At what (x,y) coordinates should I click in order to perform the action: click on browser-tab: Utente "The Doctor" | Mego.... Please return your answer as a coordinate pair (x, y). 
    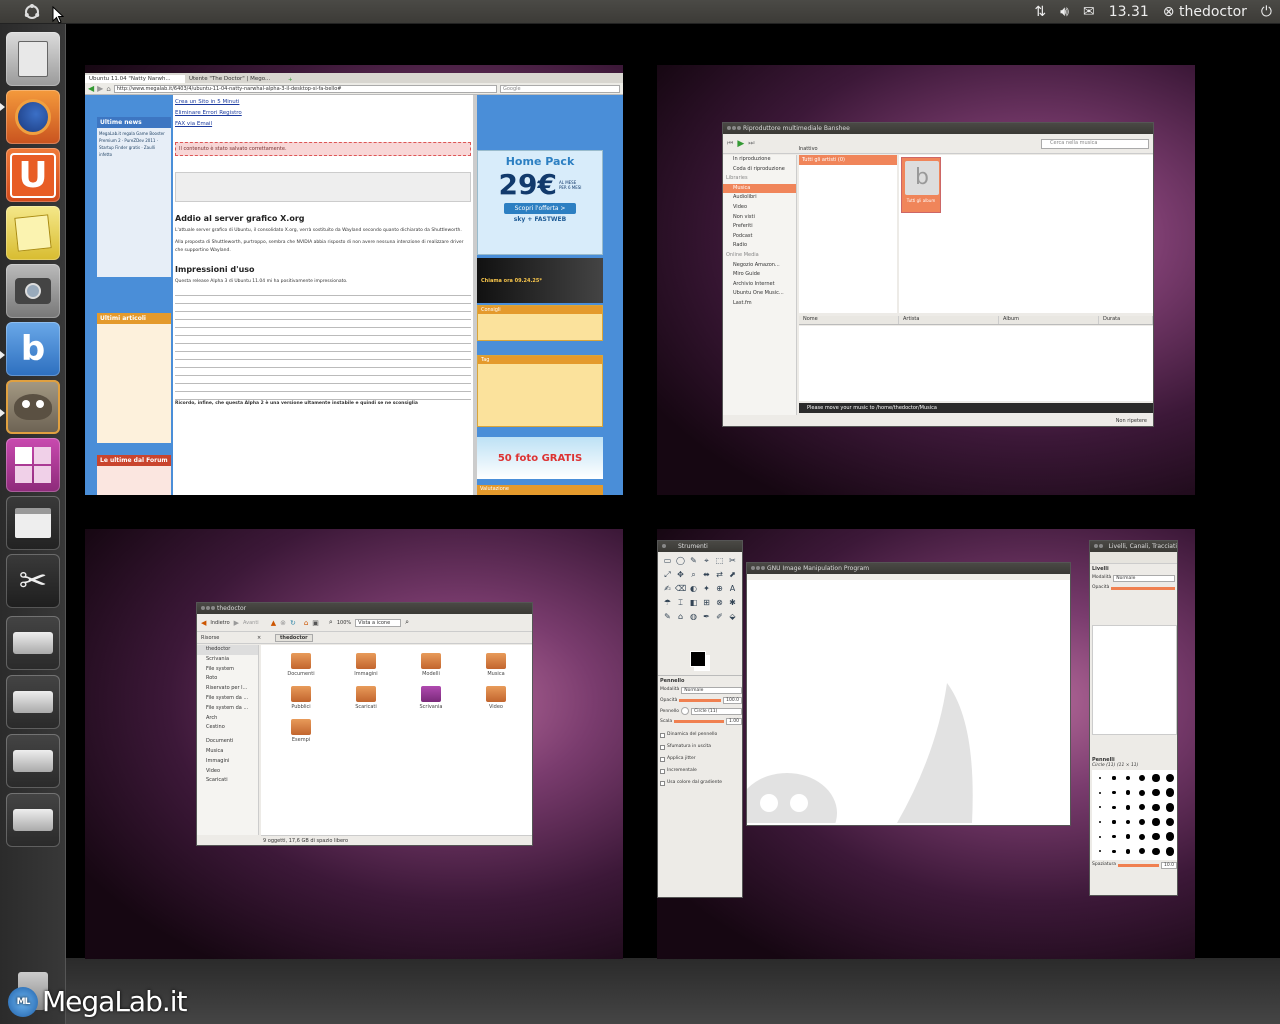
    Looking at the image, I should click on (235, 79).